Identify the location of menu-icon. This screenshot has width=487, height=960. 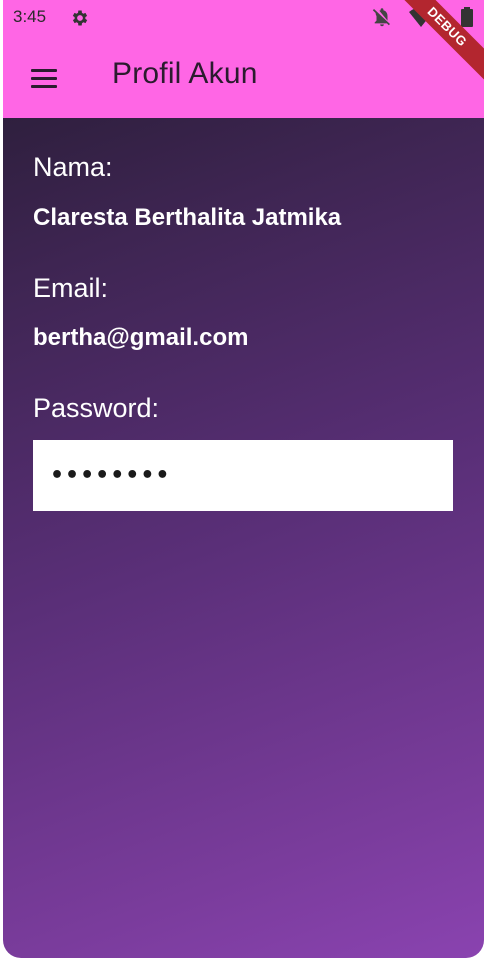
(44, 70).